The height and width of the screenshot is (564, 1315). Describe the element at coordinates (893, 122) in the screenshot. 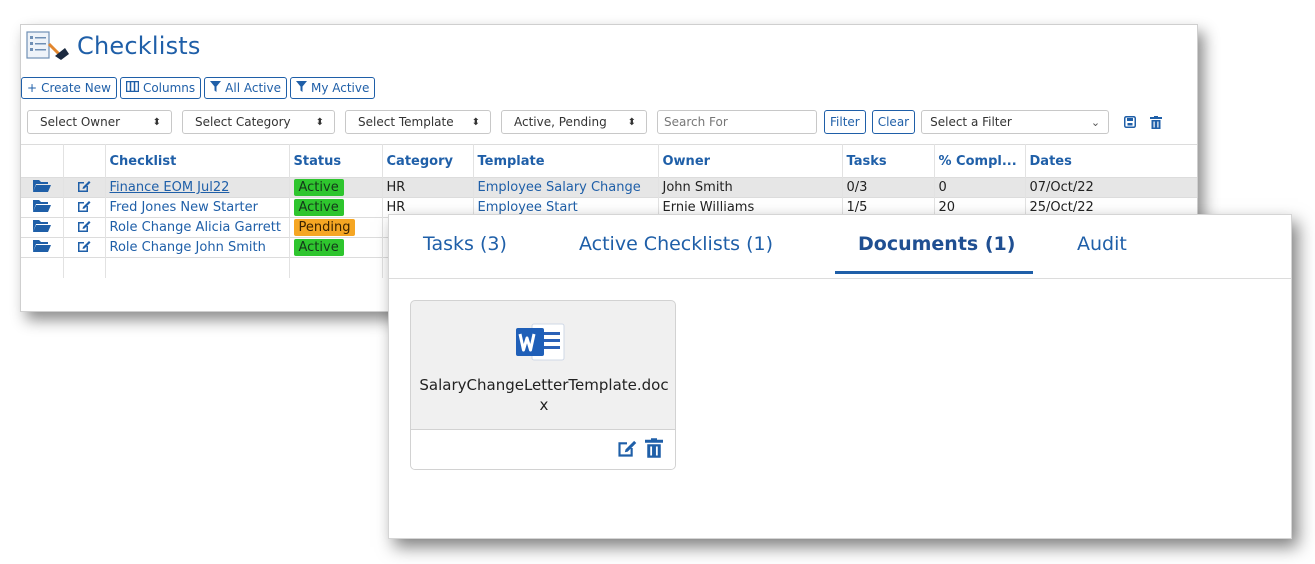

I see `clear-button: Clear` at that location.